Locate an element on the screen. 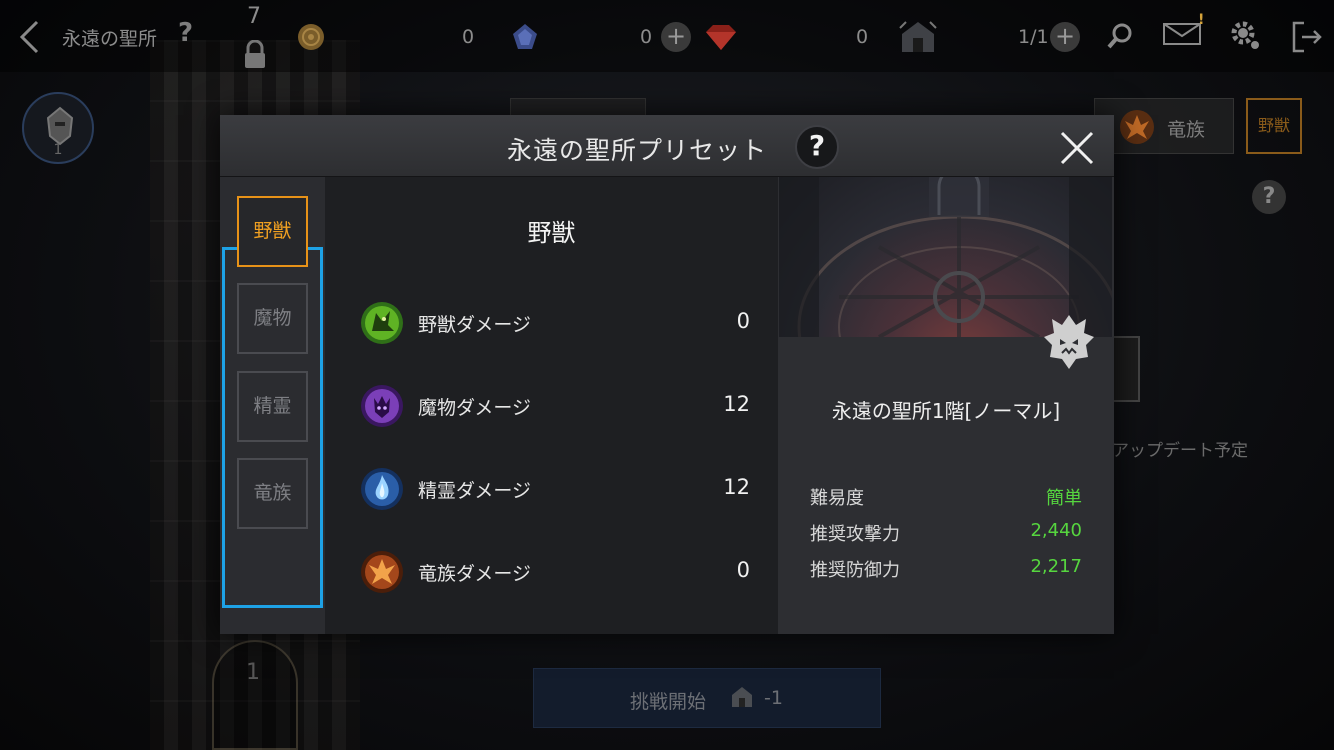 This screenshot has width=1334, height=750. top-bar: 永遠の聖所 ? 7 0 0 + 0 1/1 + ! is located at coordinates (667, 36).